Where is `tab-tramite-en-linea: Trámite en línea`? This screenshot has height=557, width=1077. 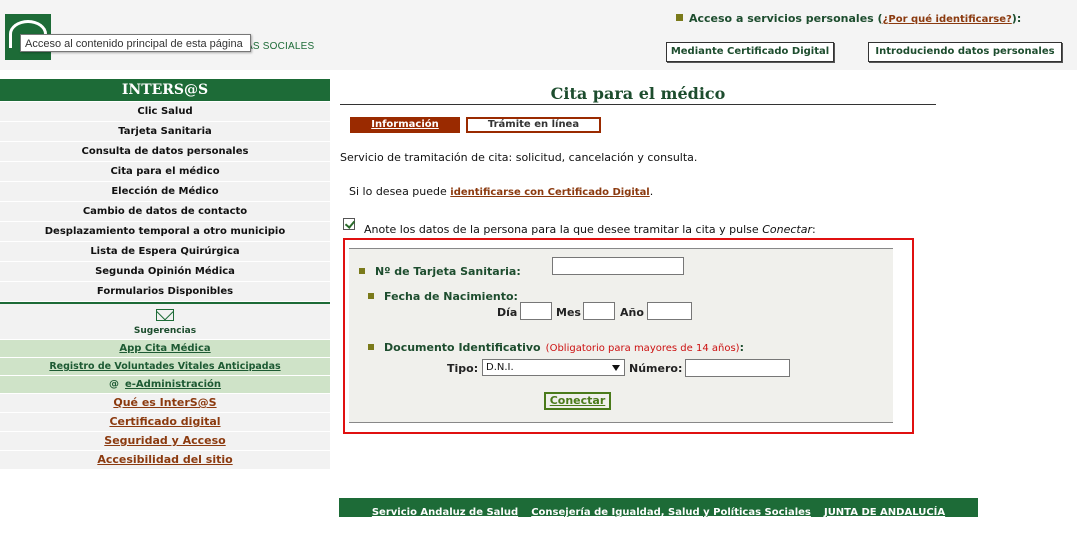
tab-tramite-en-linea: Trámite en línea is located at coordinates (533, 125).